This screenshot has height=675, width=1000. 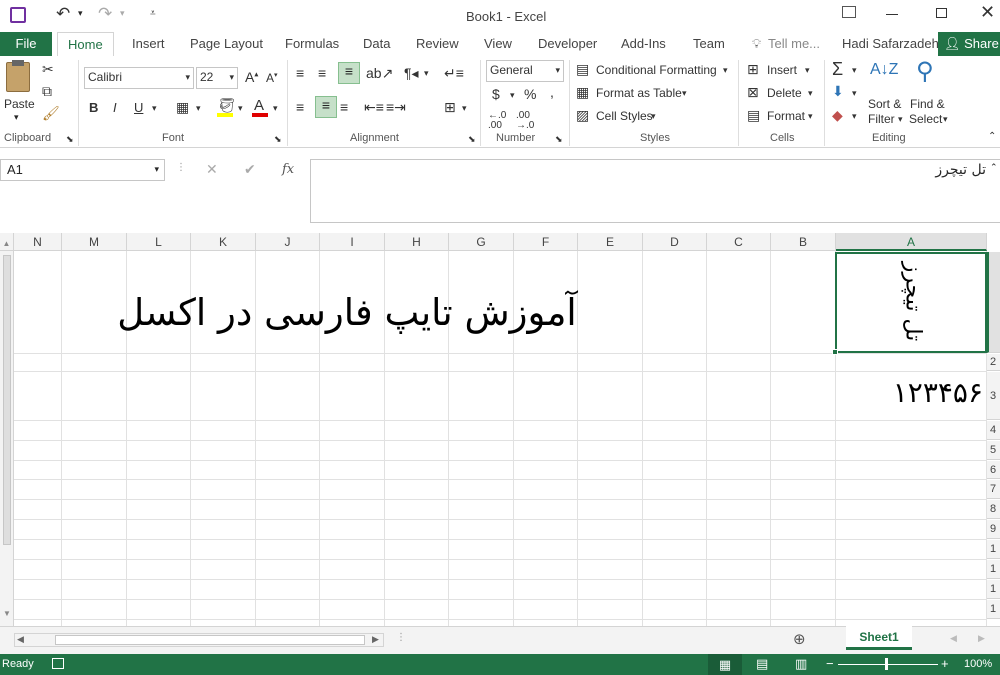 I want to click on column-header-c: C, so click(x=739, y=242).